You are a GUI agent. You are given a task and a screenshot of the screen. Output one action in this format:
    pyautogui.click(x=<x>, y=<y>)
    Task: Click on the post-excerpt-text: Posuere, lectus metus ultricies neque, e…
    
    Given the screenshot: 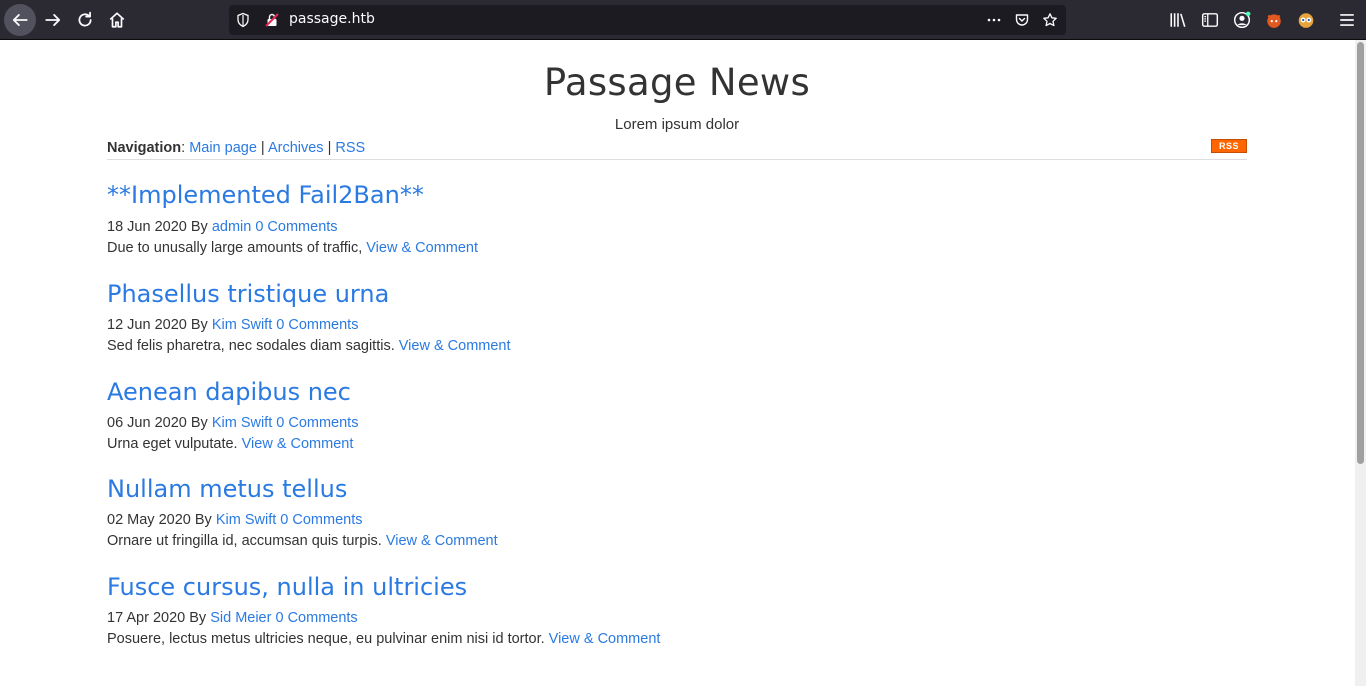 What is the action you would take?
    pyautogui.click(x=326, y=639)
    